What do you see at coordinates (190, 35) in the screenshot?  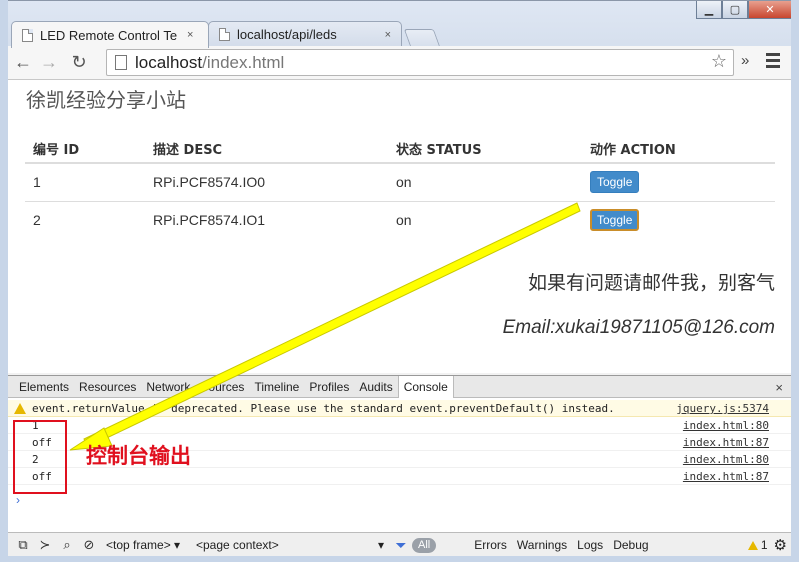 I see `tab-close-icon: ×` at bounding box center [190, 35].